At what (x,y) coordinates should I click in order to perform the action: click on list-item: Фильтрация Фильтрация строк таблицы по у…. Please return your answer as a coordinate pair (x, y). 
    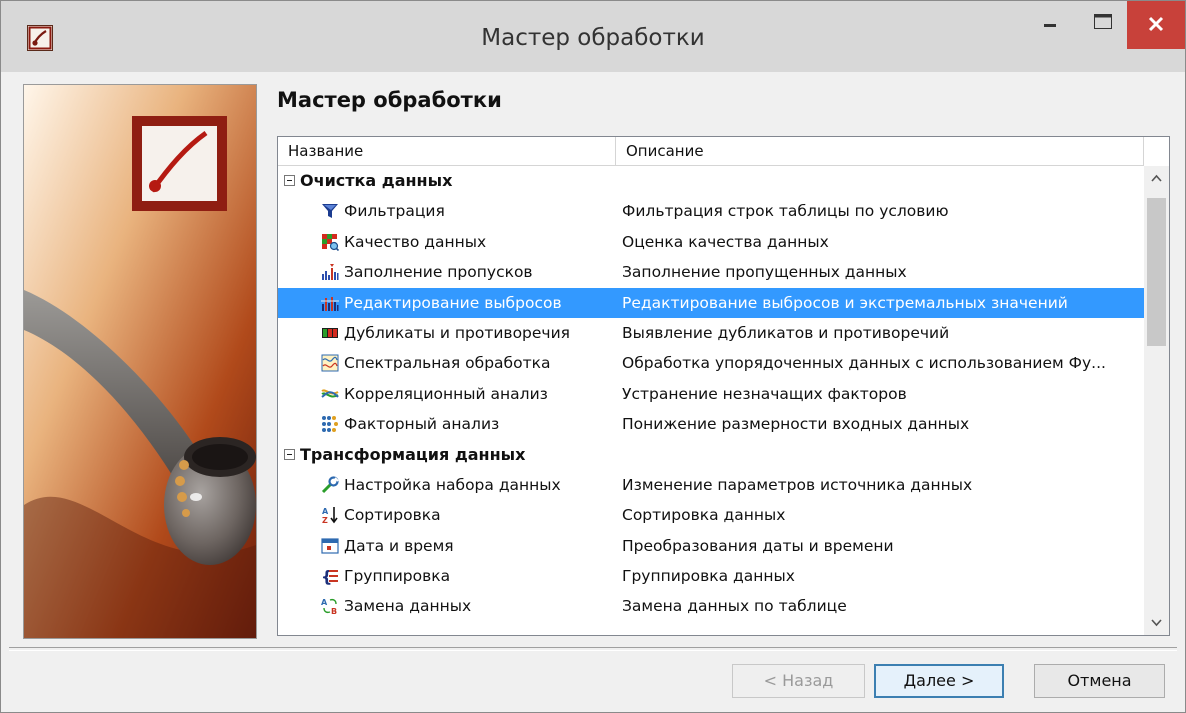
    Looking at the image, I should click on (711, 211).